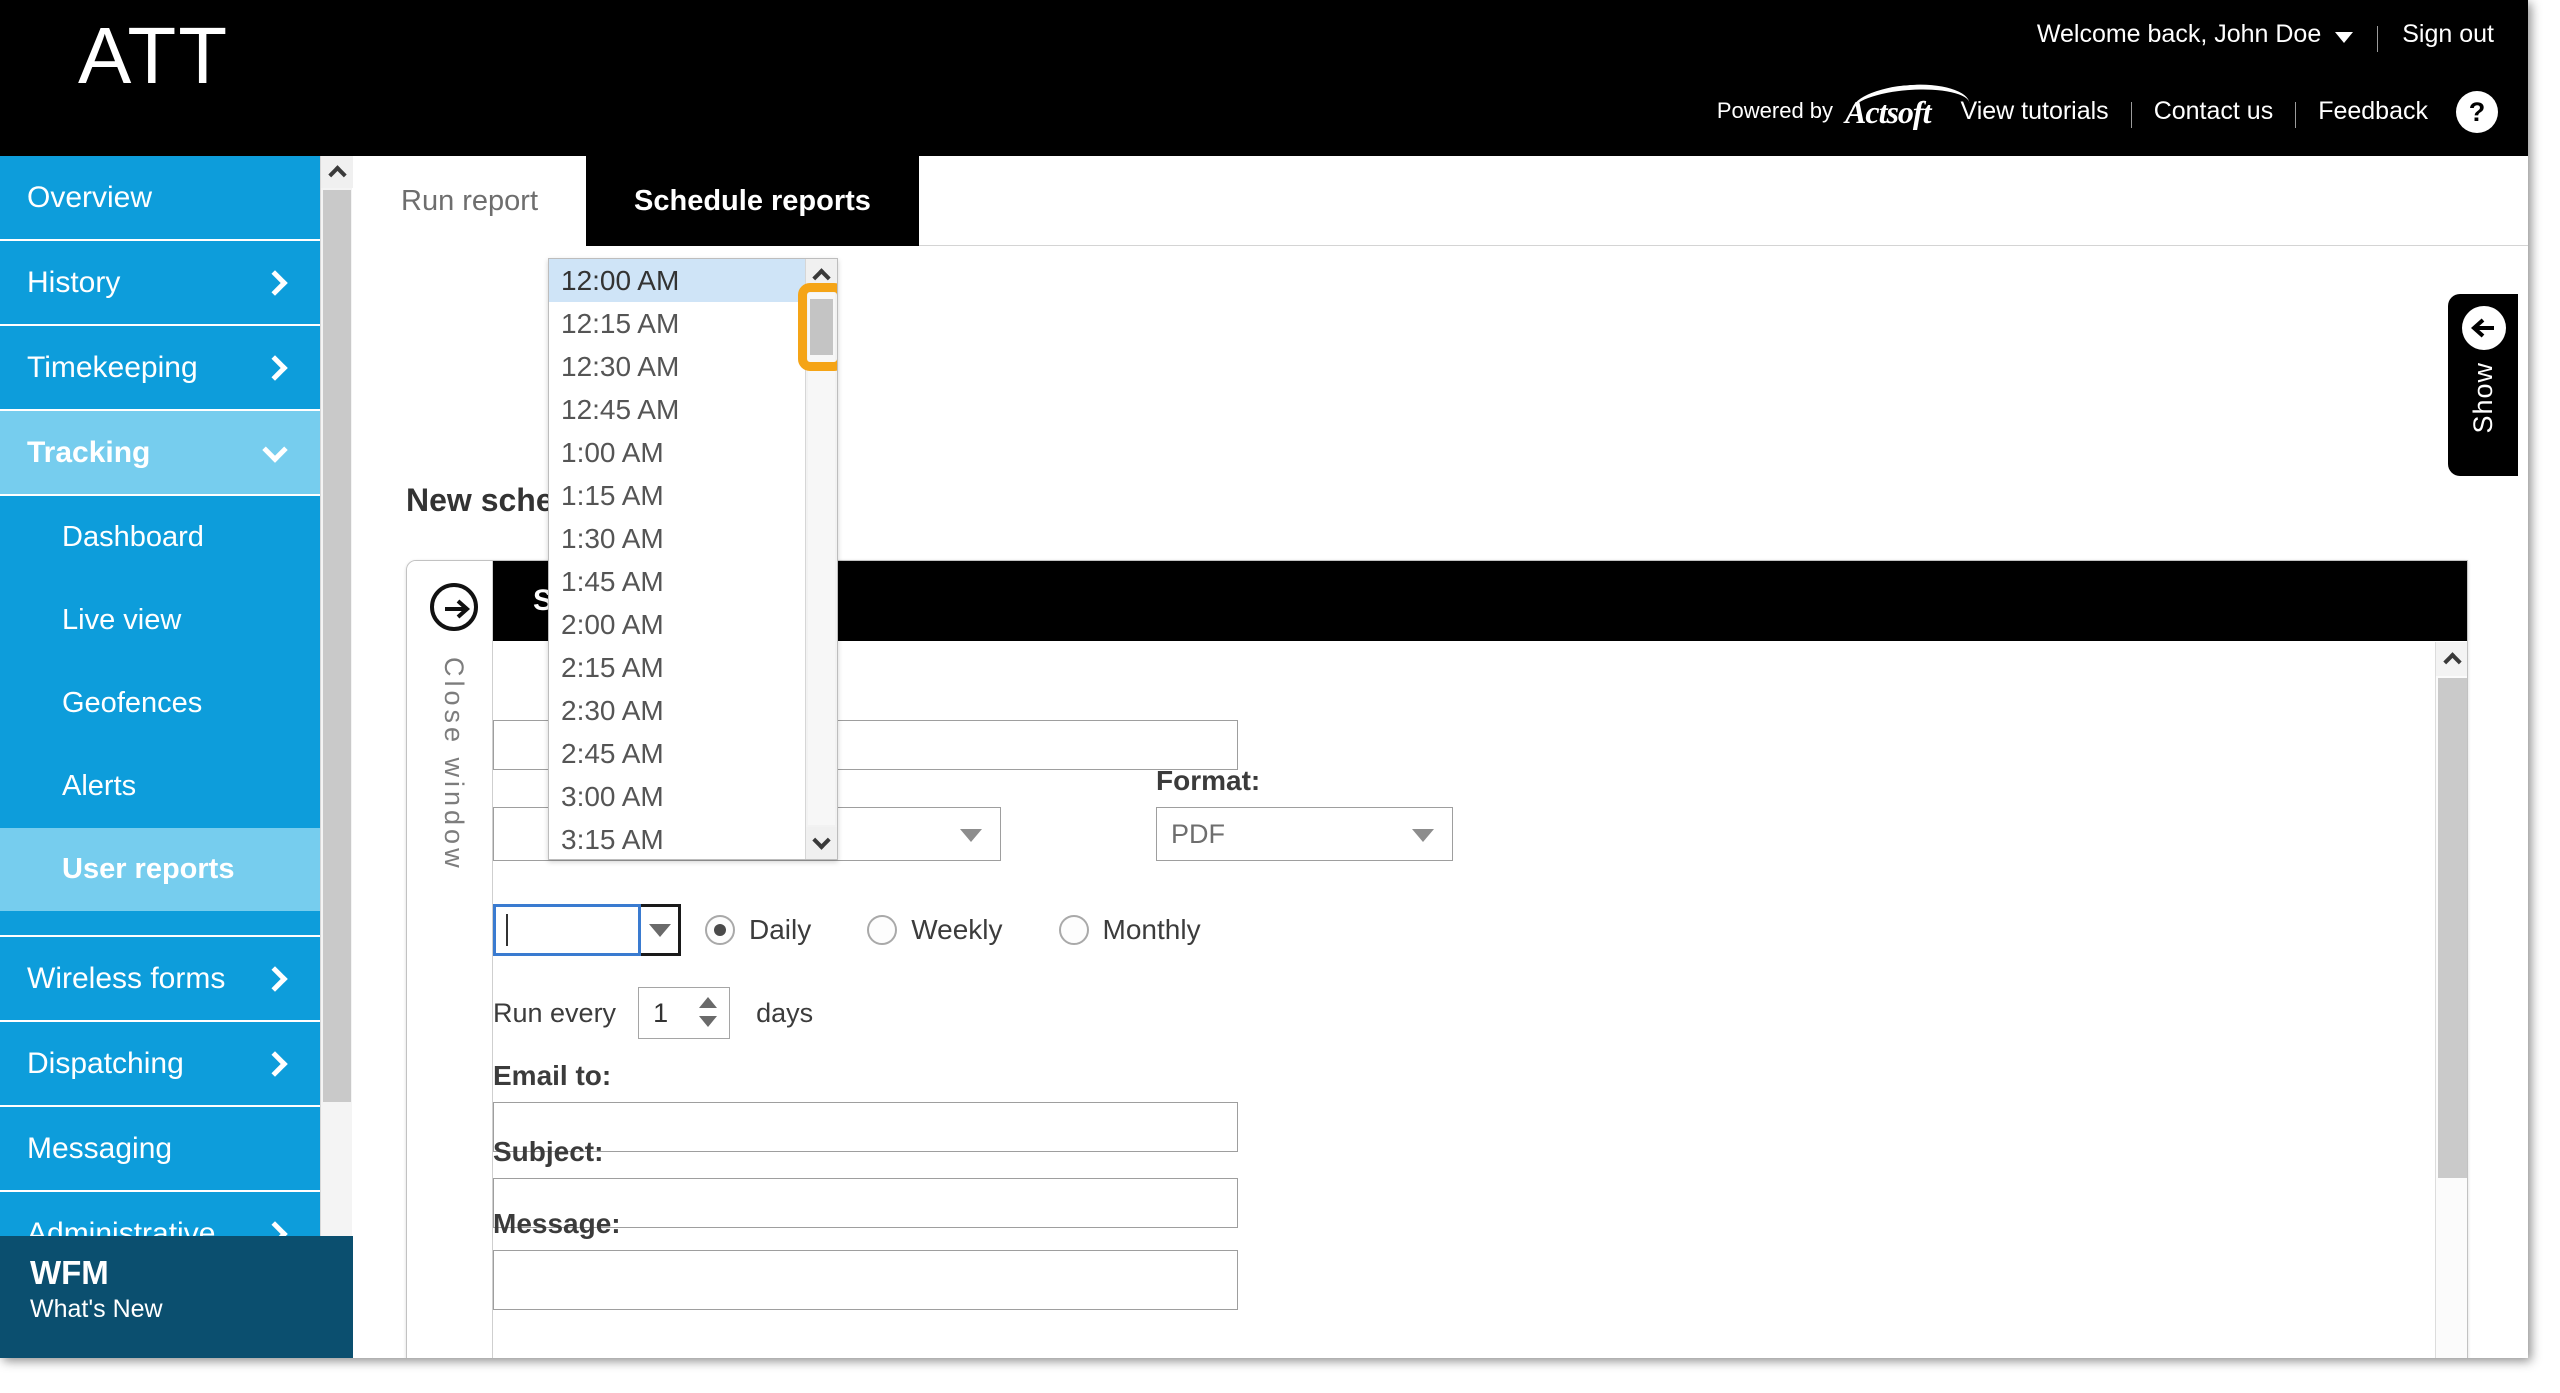 The height and width of the screenshot is (1393, 2560). What do you see at coordinates (2484, 328) in the screenshot?
I see `arrow-left-icon` at bounding box center [2484, 328].